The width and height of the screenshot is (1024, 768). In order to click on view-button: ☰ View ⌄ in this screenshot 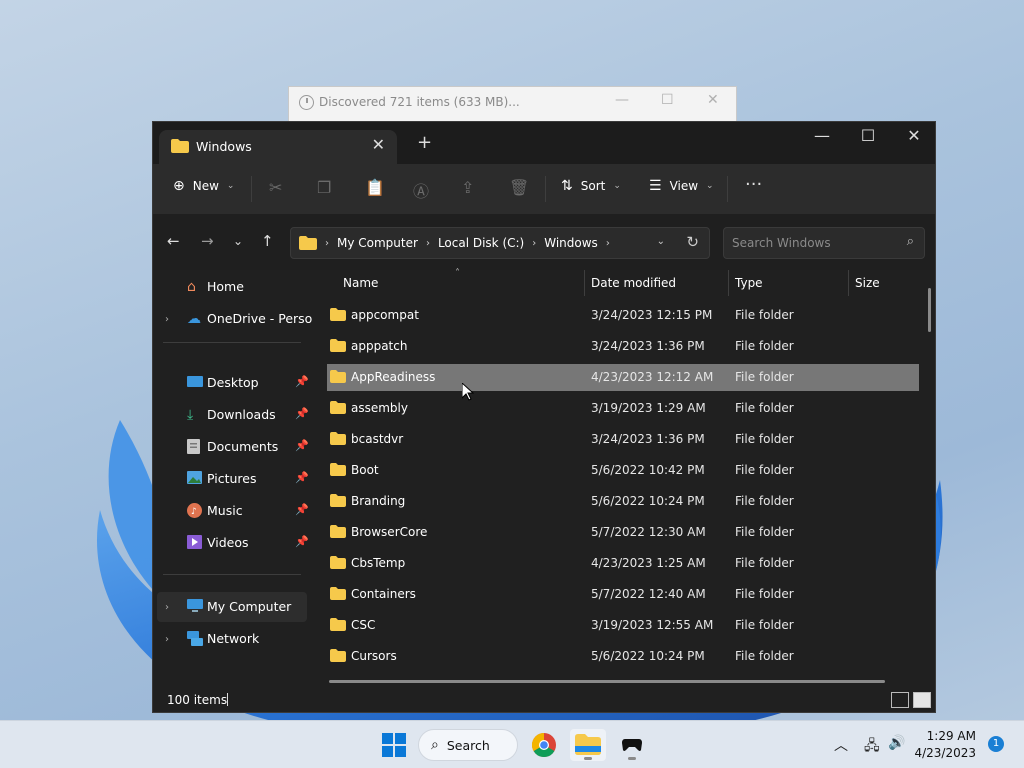, I will do `click(681, 186)`.